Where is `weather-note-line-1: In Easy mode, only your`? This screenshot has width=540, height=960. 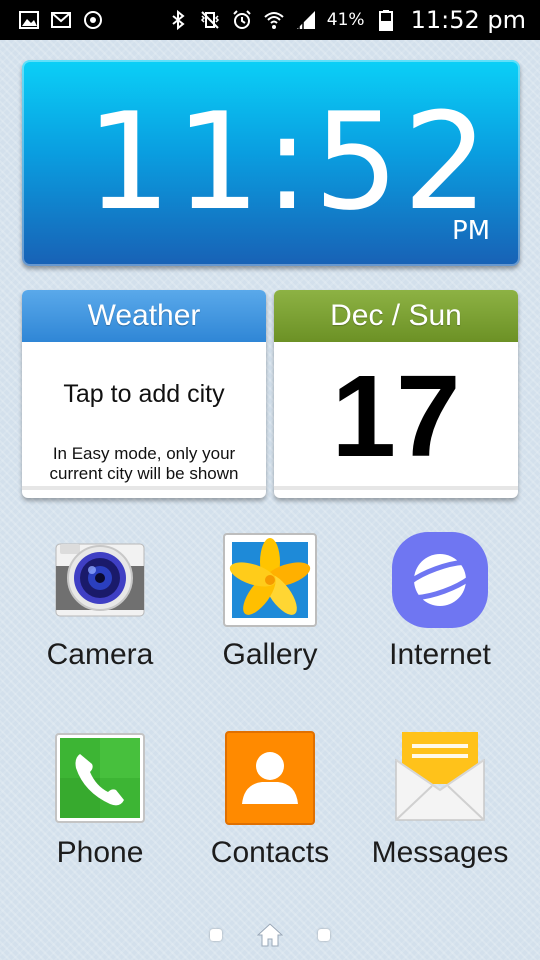 weather-note-line-1: In Easy mode, only your is located at coordinates (144, 453).